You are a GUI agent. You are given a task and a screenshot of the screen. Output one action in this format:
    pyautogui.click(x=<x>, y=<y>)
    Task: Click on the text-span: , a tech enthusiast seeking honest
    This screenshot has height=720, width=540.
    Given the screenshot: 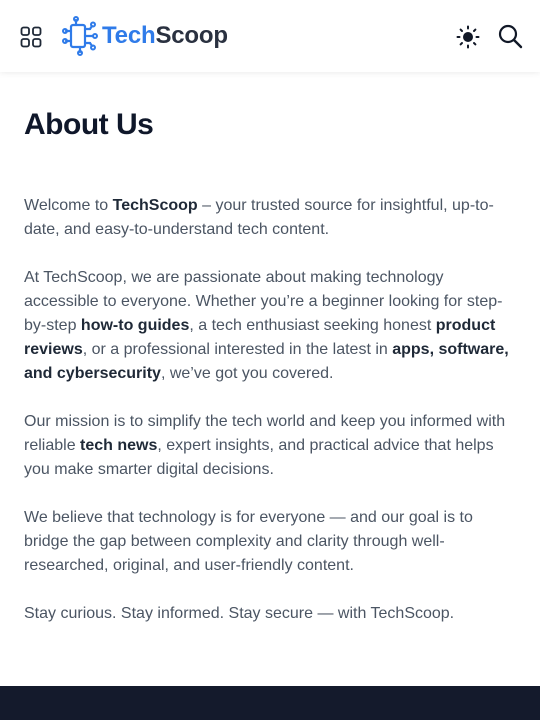 What is the action you would take?
    pyautogui.click(x=312, y=325)
    